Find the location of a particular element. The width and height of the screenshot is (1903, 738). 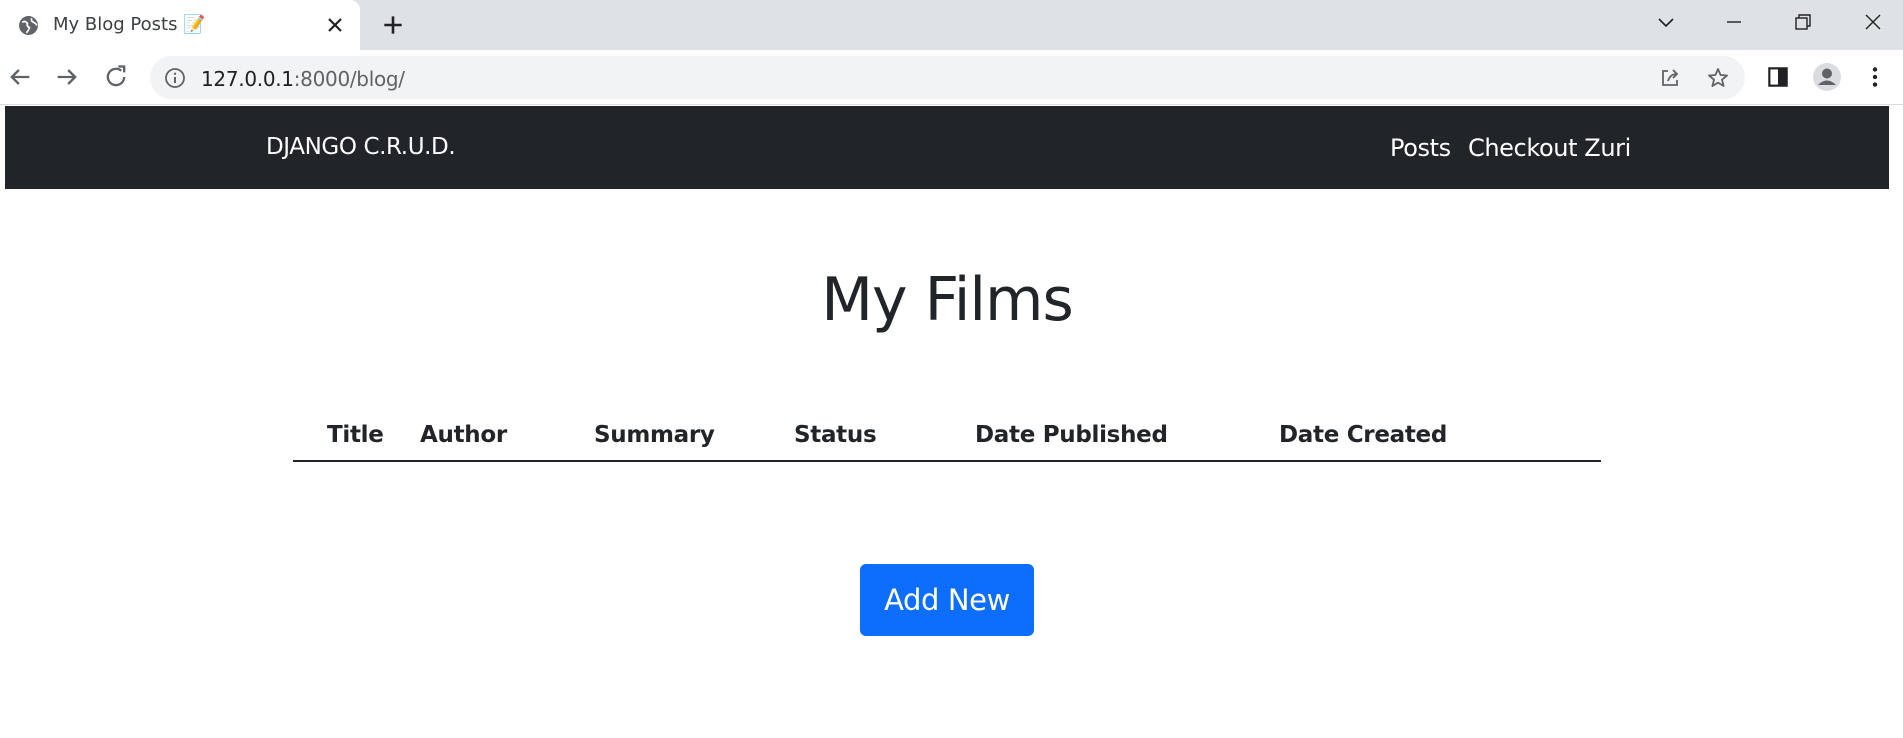

minimize-icon is located at coordinates (1734, 22).